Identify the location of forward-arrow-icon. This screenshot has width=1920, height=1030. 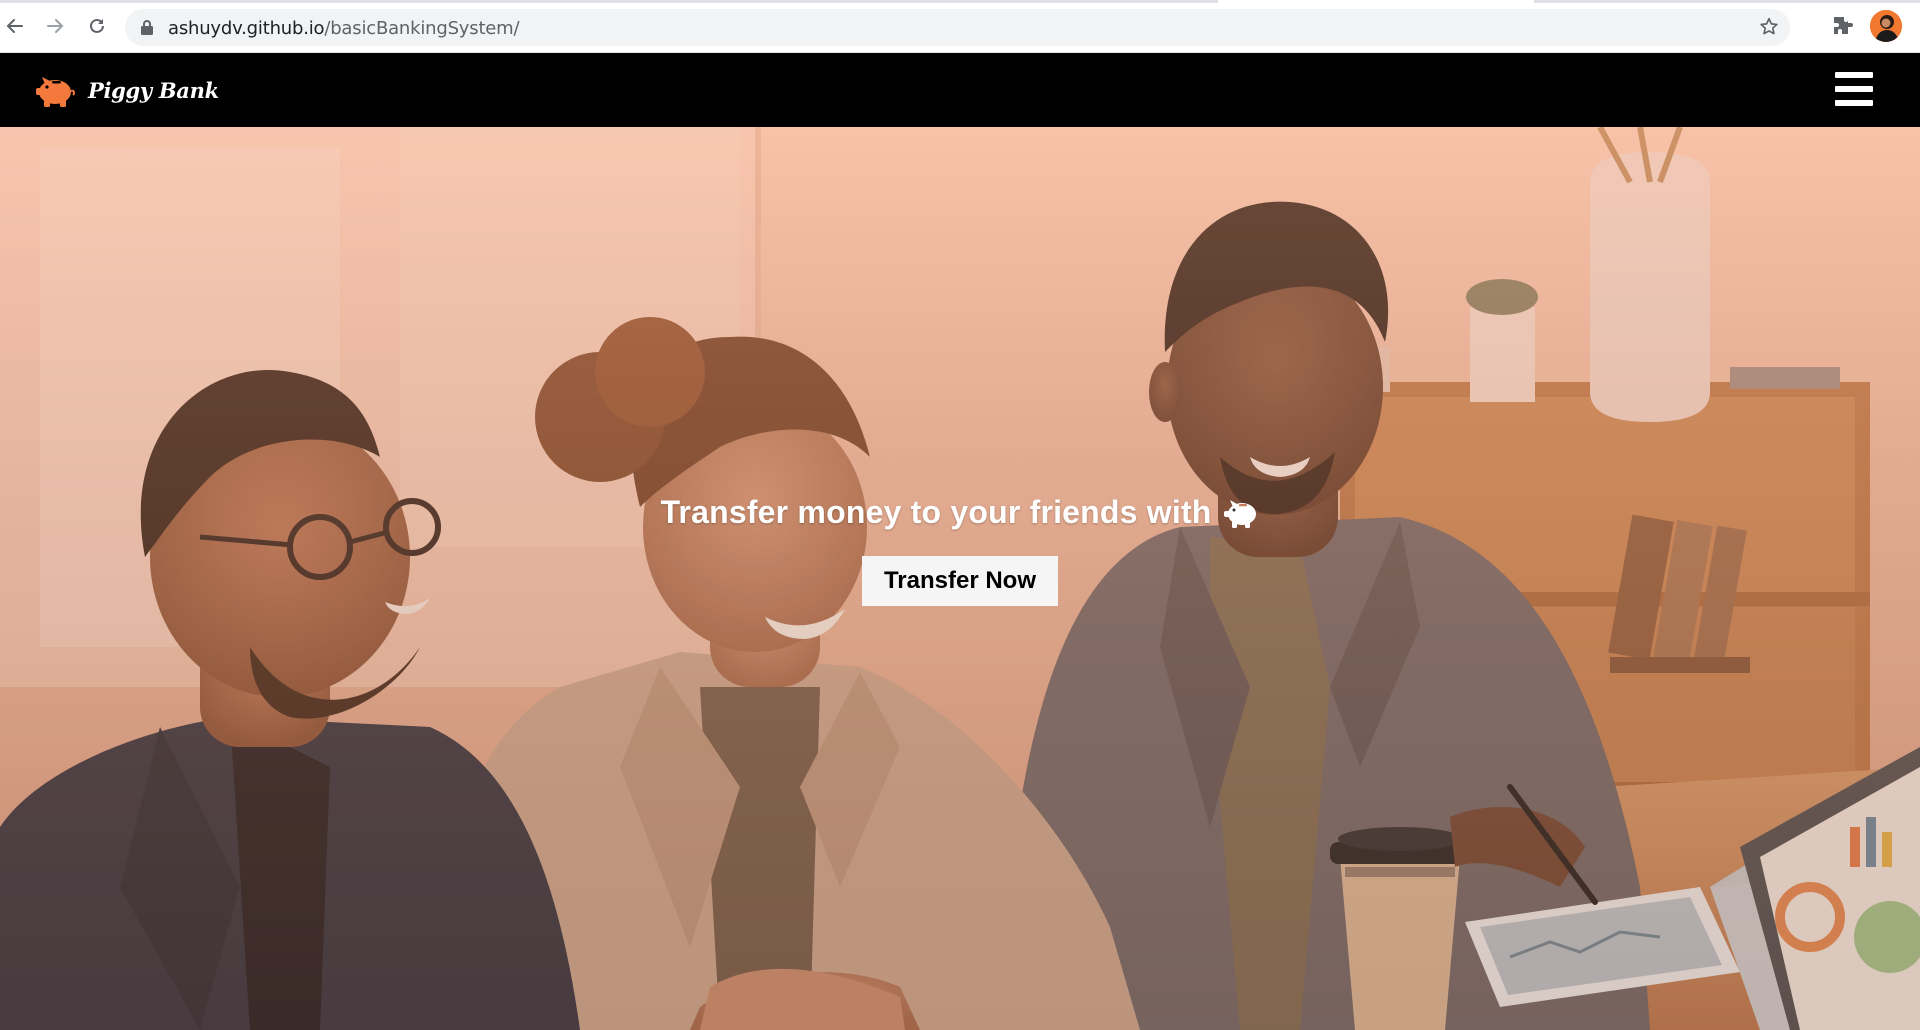
(55, 26).